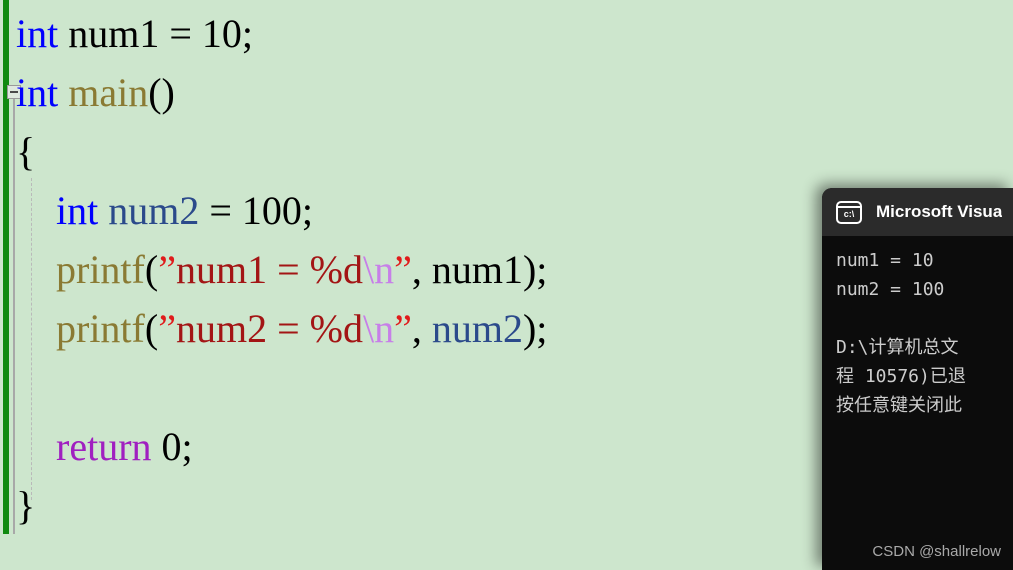  I want to click on watermark-label: CSDN @shallrelow, so click(936, 551).